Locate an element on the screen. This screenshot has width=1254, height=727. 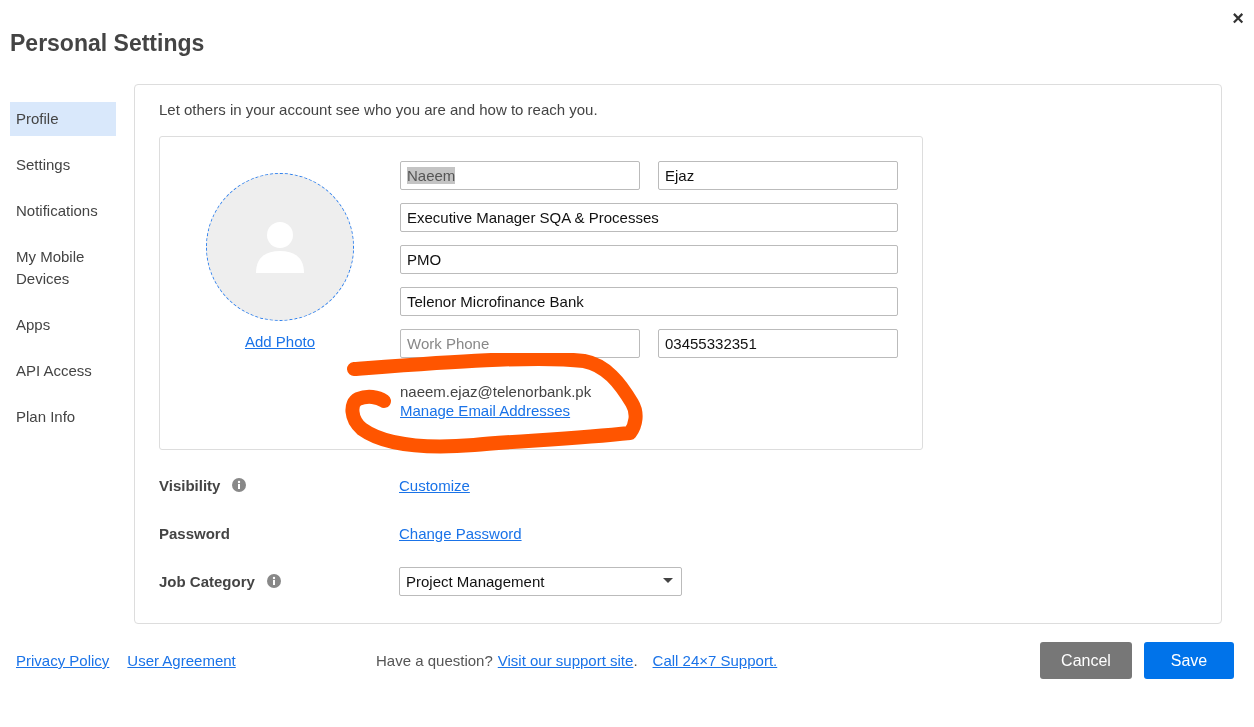
field-label: Job Category is located at coordinates (207, 581).